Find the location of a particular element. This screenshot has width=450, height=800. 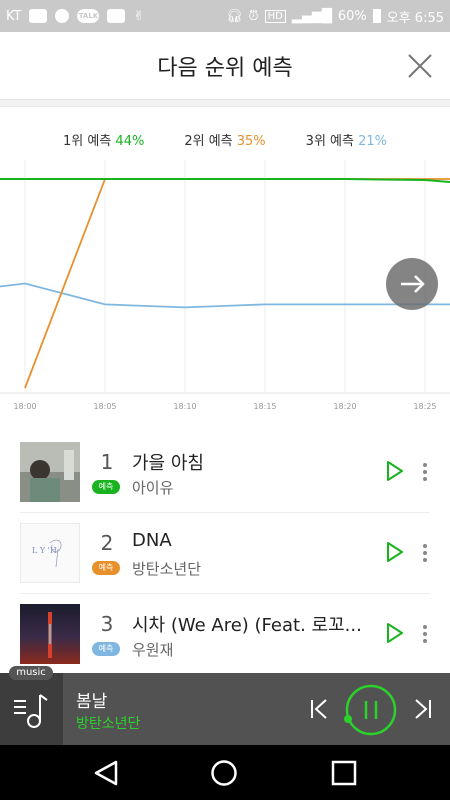

alarm-icon: ⏰︎ is located at coordinates (253, 16).